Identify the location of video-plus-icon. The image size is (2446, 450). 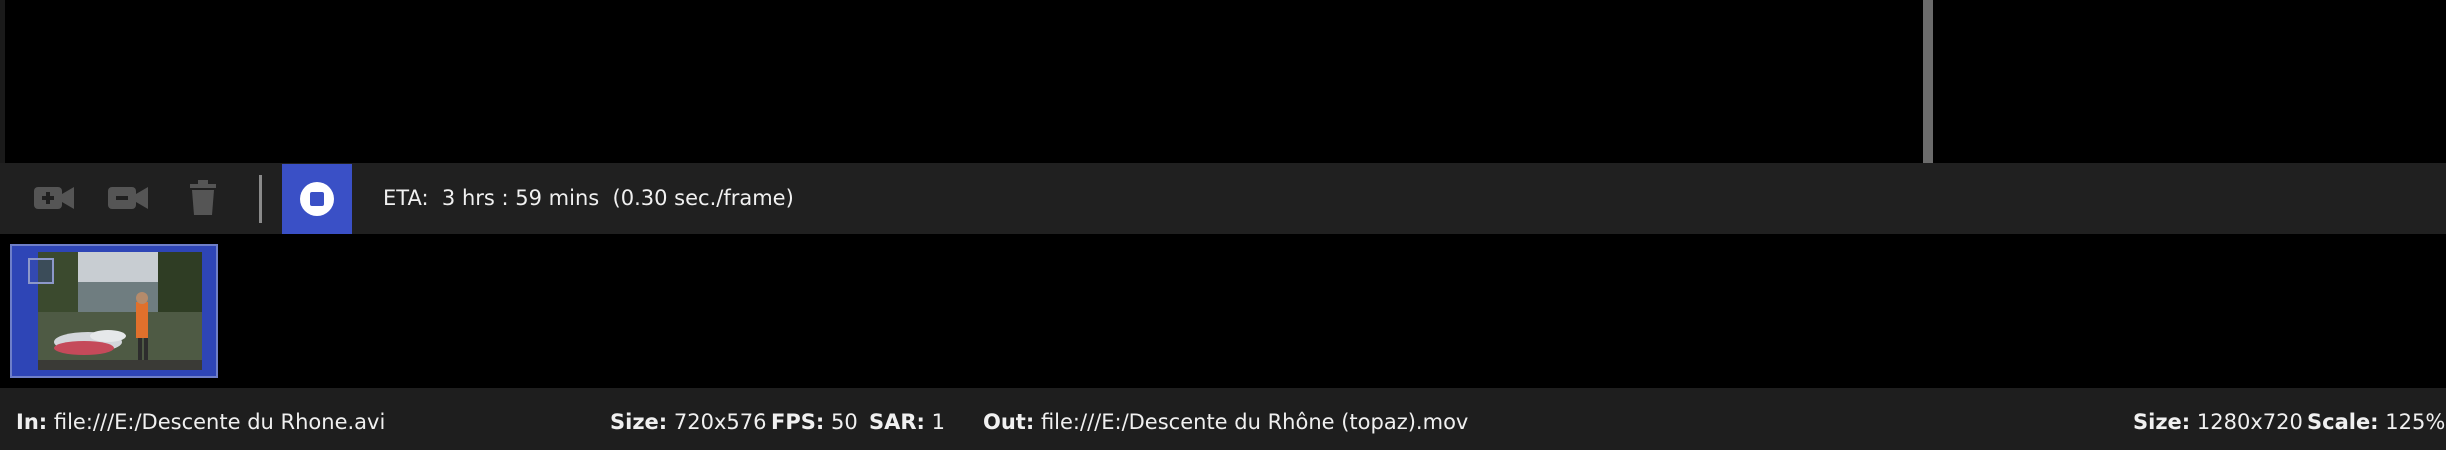
(54, 198).